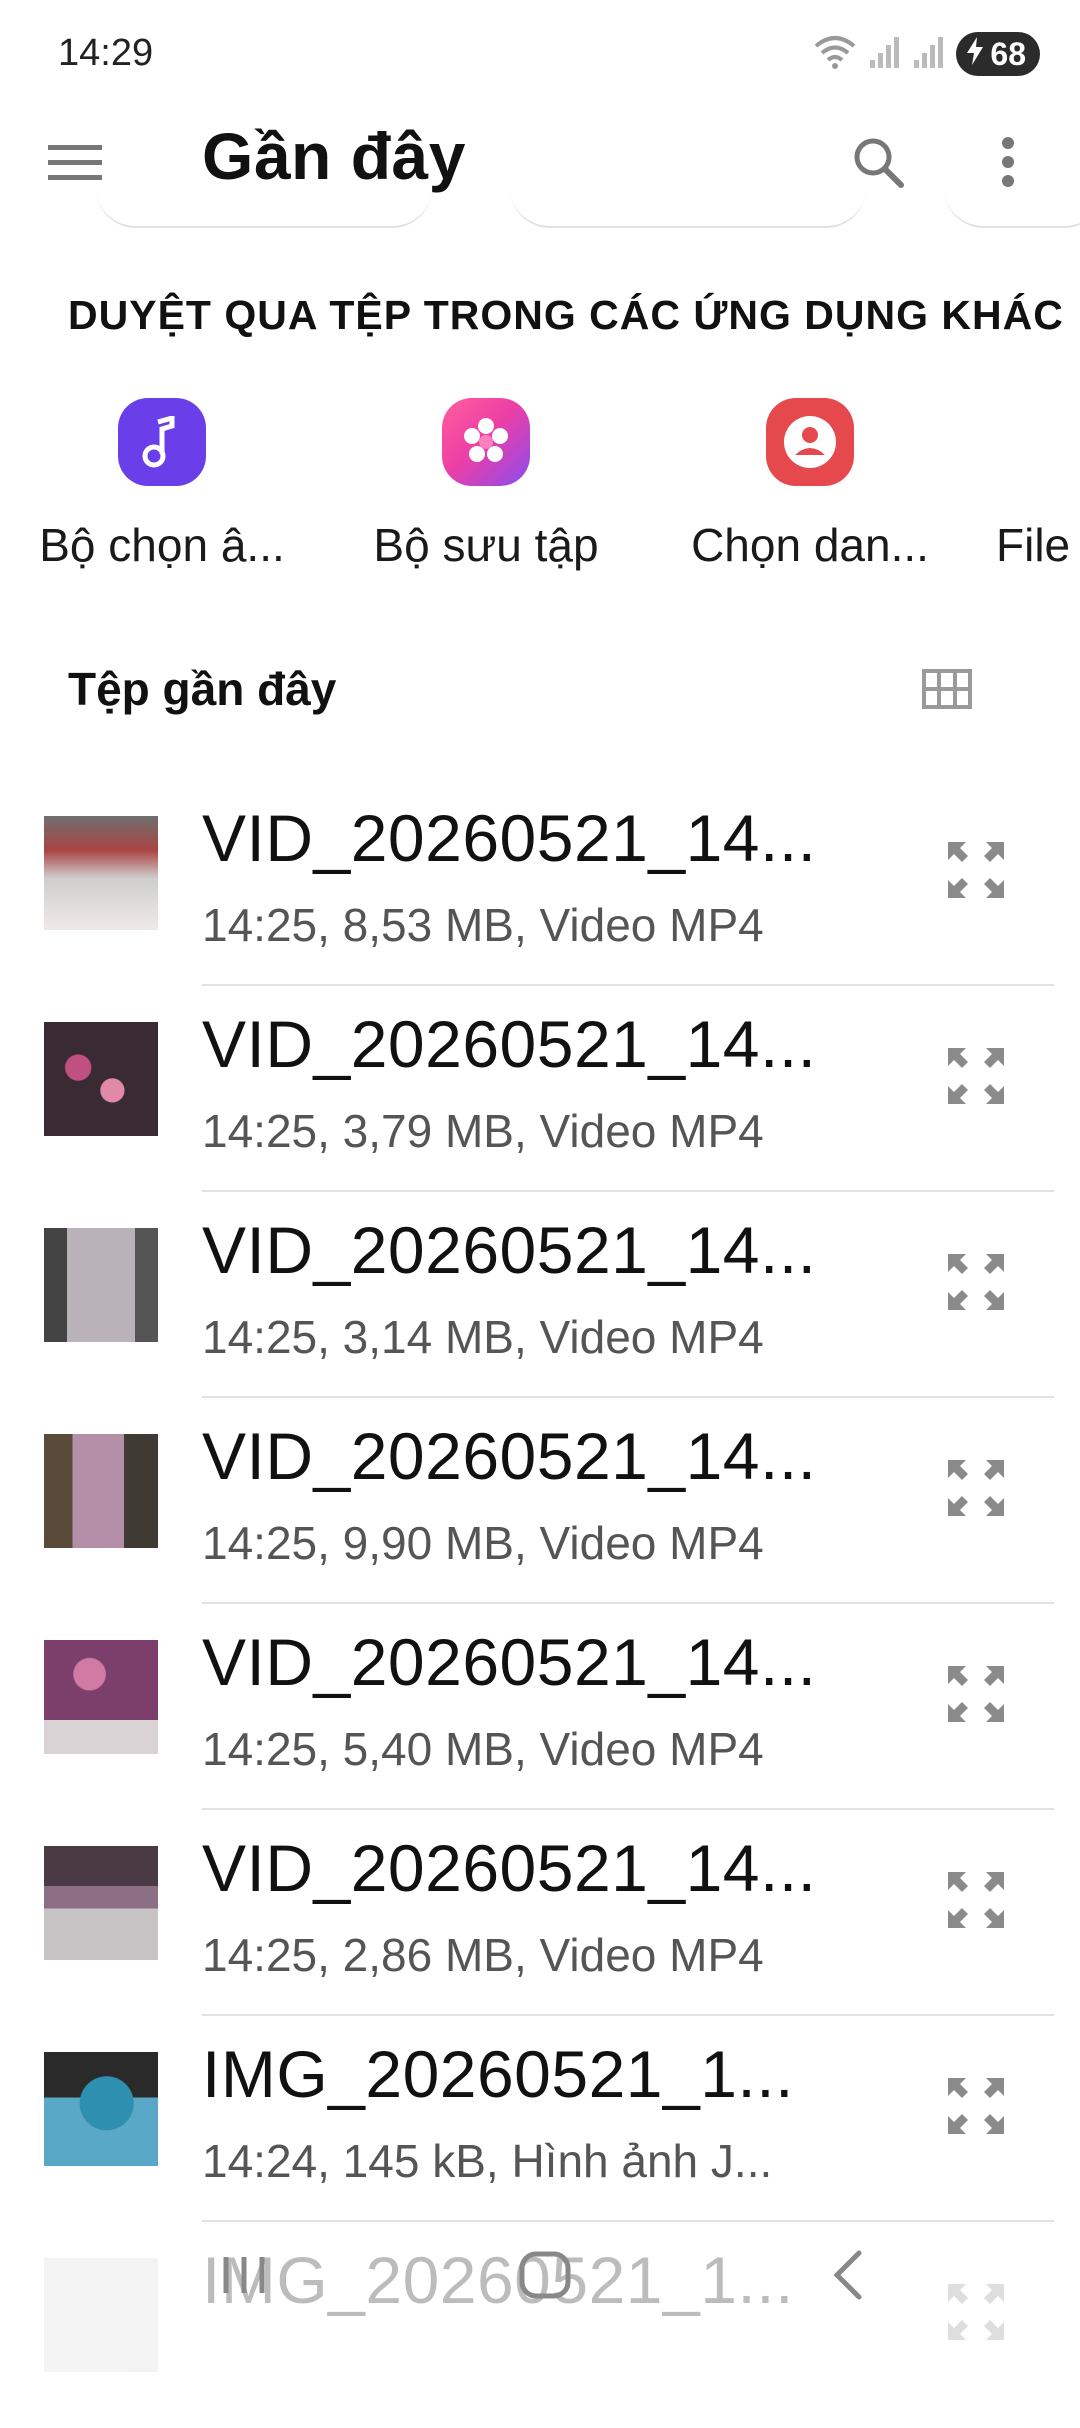 Image resolution: width=1080 pixels, height=2428 pixels. I want to click on home-button, so click(545, 2277).